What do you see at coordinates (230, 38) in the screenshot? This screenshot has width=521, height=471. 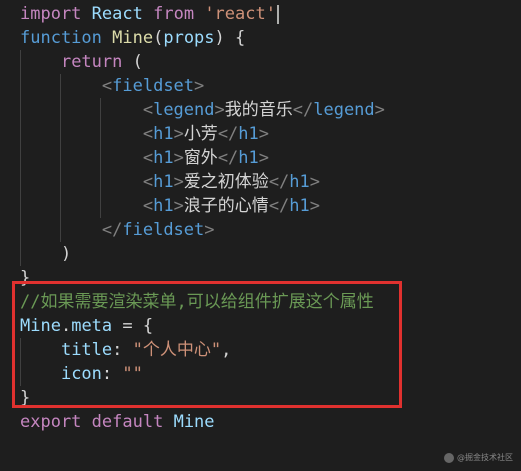 I see `code-token: ) {` at bounding box center [230, 38].